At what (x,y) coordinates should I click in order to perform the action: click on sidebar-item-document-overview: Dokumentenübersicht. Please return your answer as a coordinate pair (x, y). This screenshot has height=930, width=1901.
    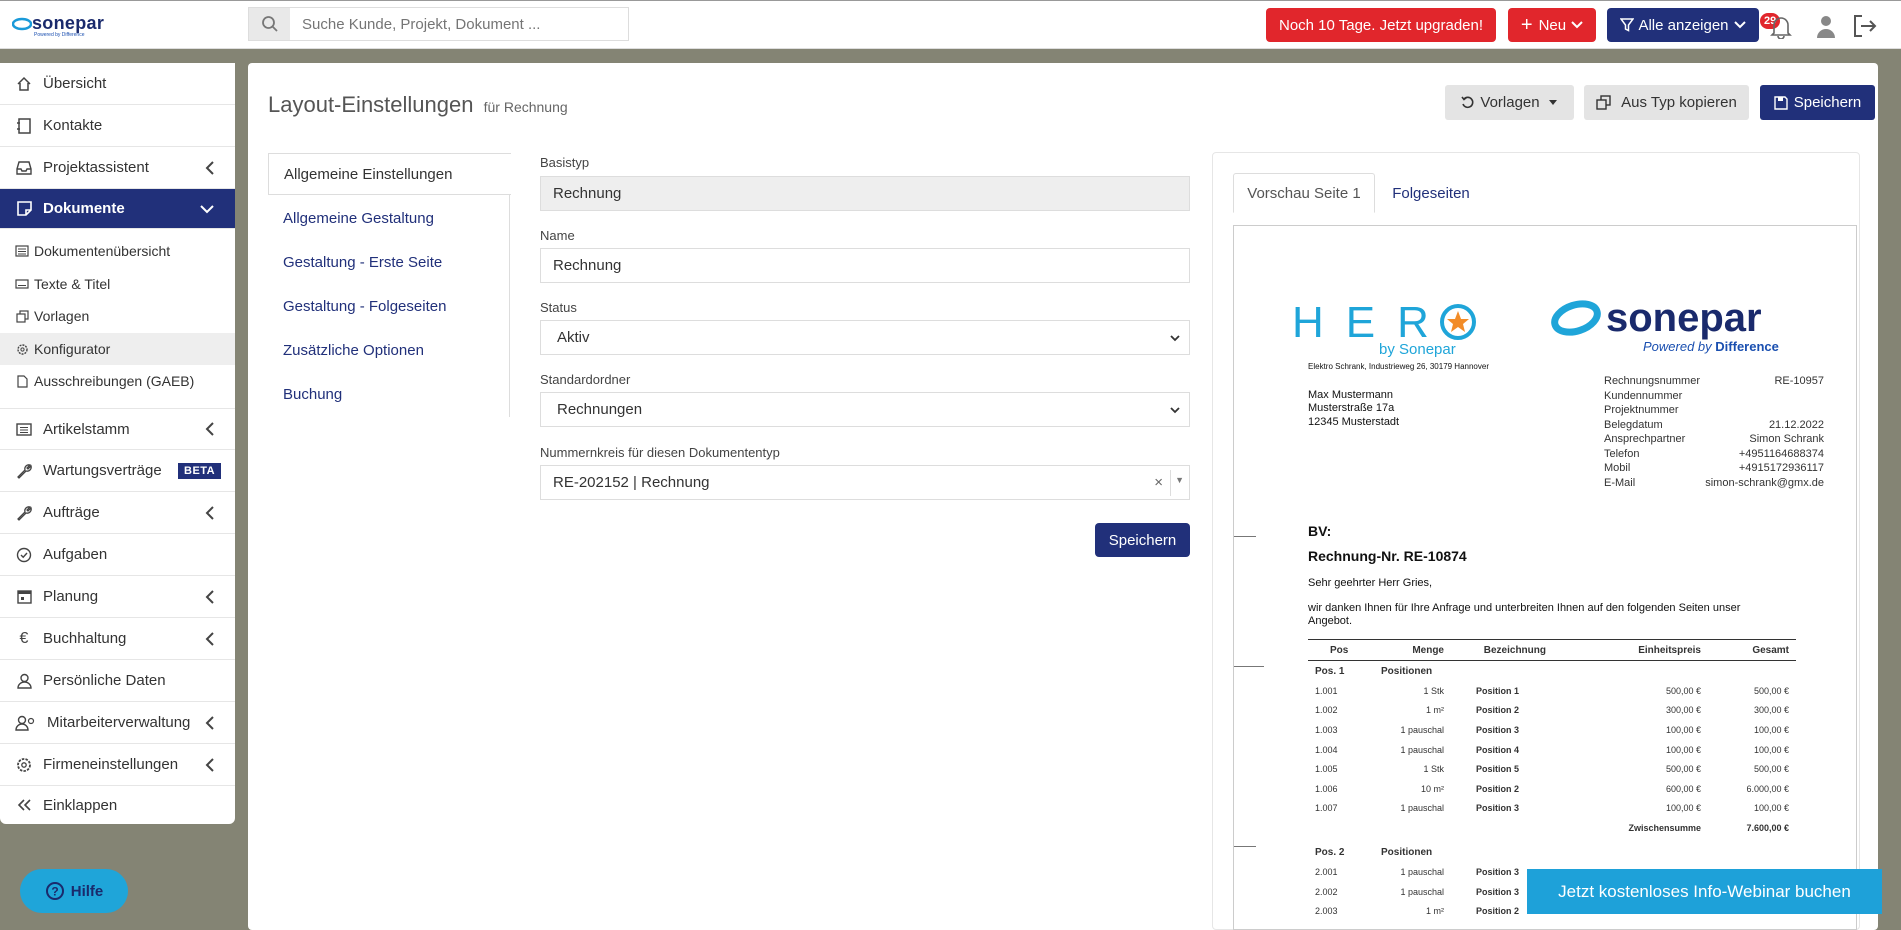
    Looking at the image, I should click on (117, 251).